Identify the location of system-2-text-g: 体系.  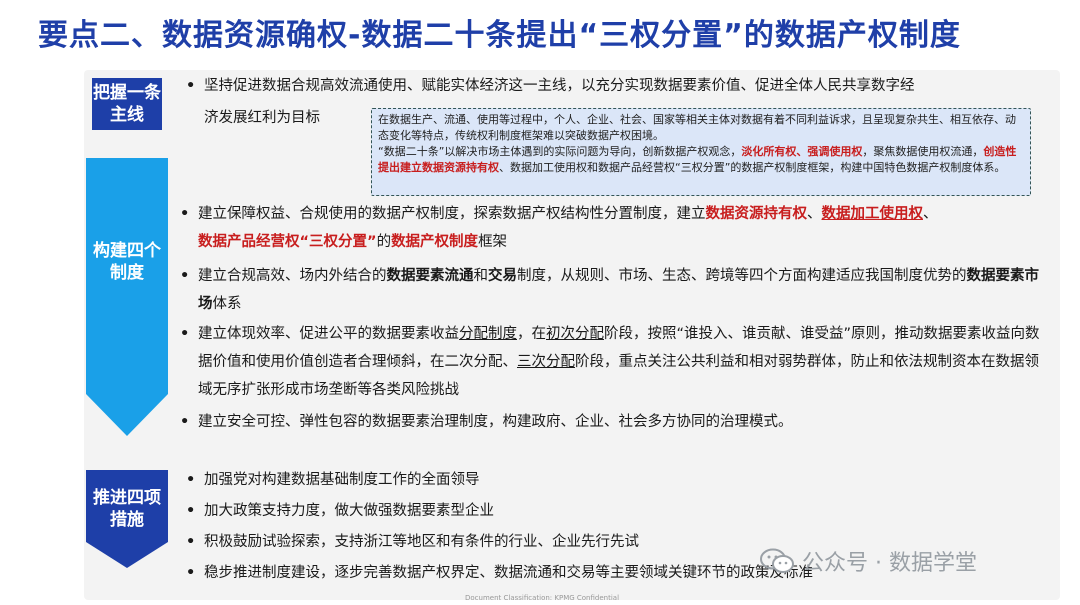
(227, 304).